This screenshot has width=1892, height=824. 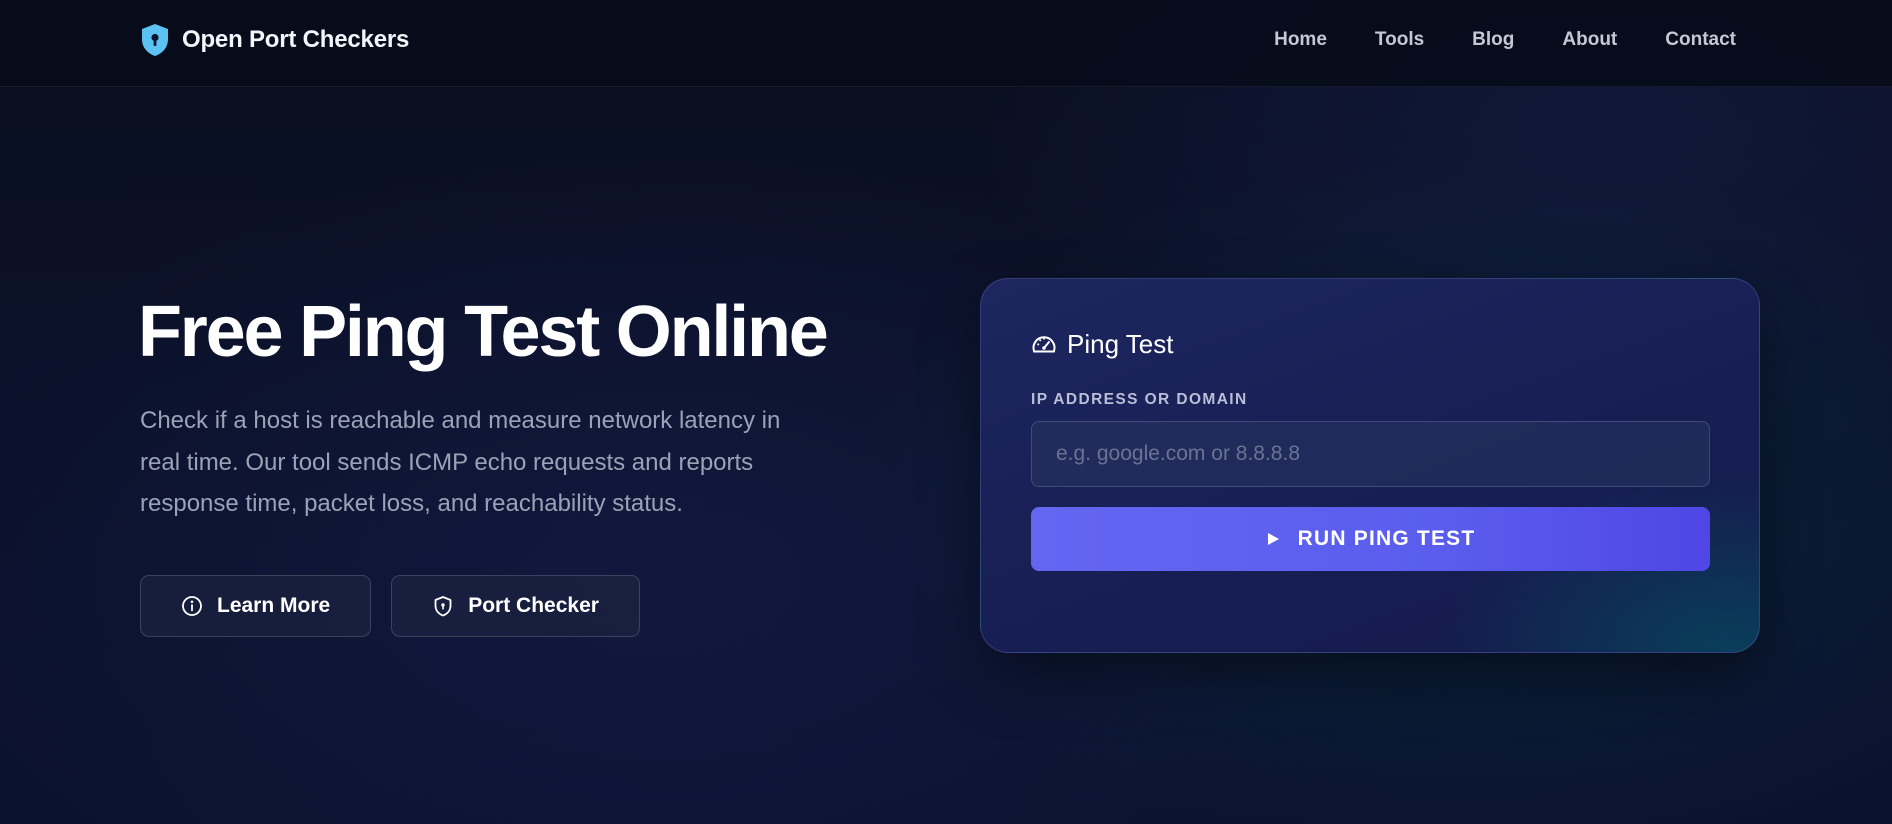 What do you see at coordinates (274, 605) in the screenshot?
I see `learn-more-label: Learn More` at bounding box center [274, 605].